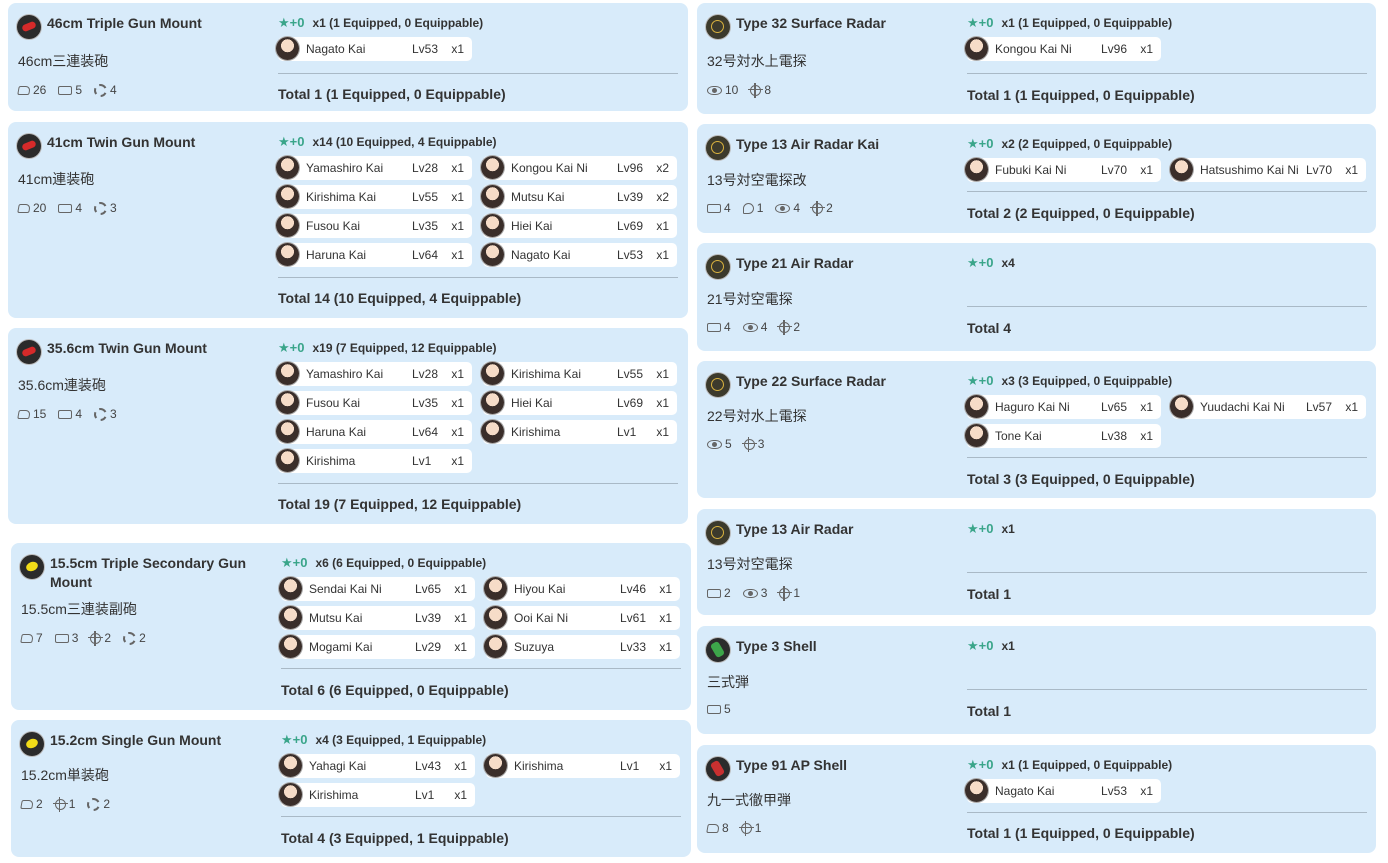 Image resolution: width=1388 pixels, height=863 pixels. What do you see at coordinates (1268, 170) in the screenshot?
I see `ship-chip: Hatsushimo Kai Ni Lv70 x1` at bounding box center [1268, 170].